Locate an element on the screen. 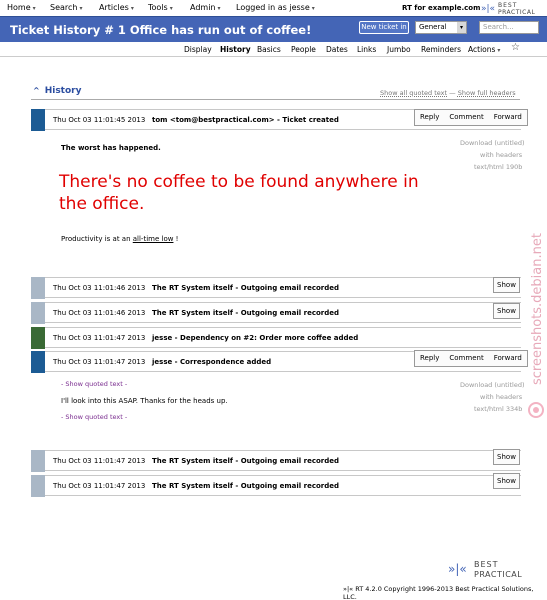  message-line: Productivity is at an all-time low ! is located at coordinates (119, 239).